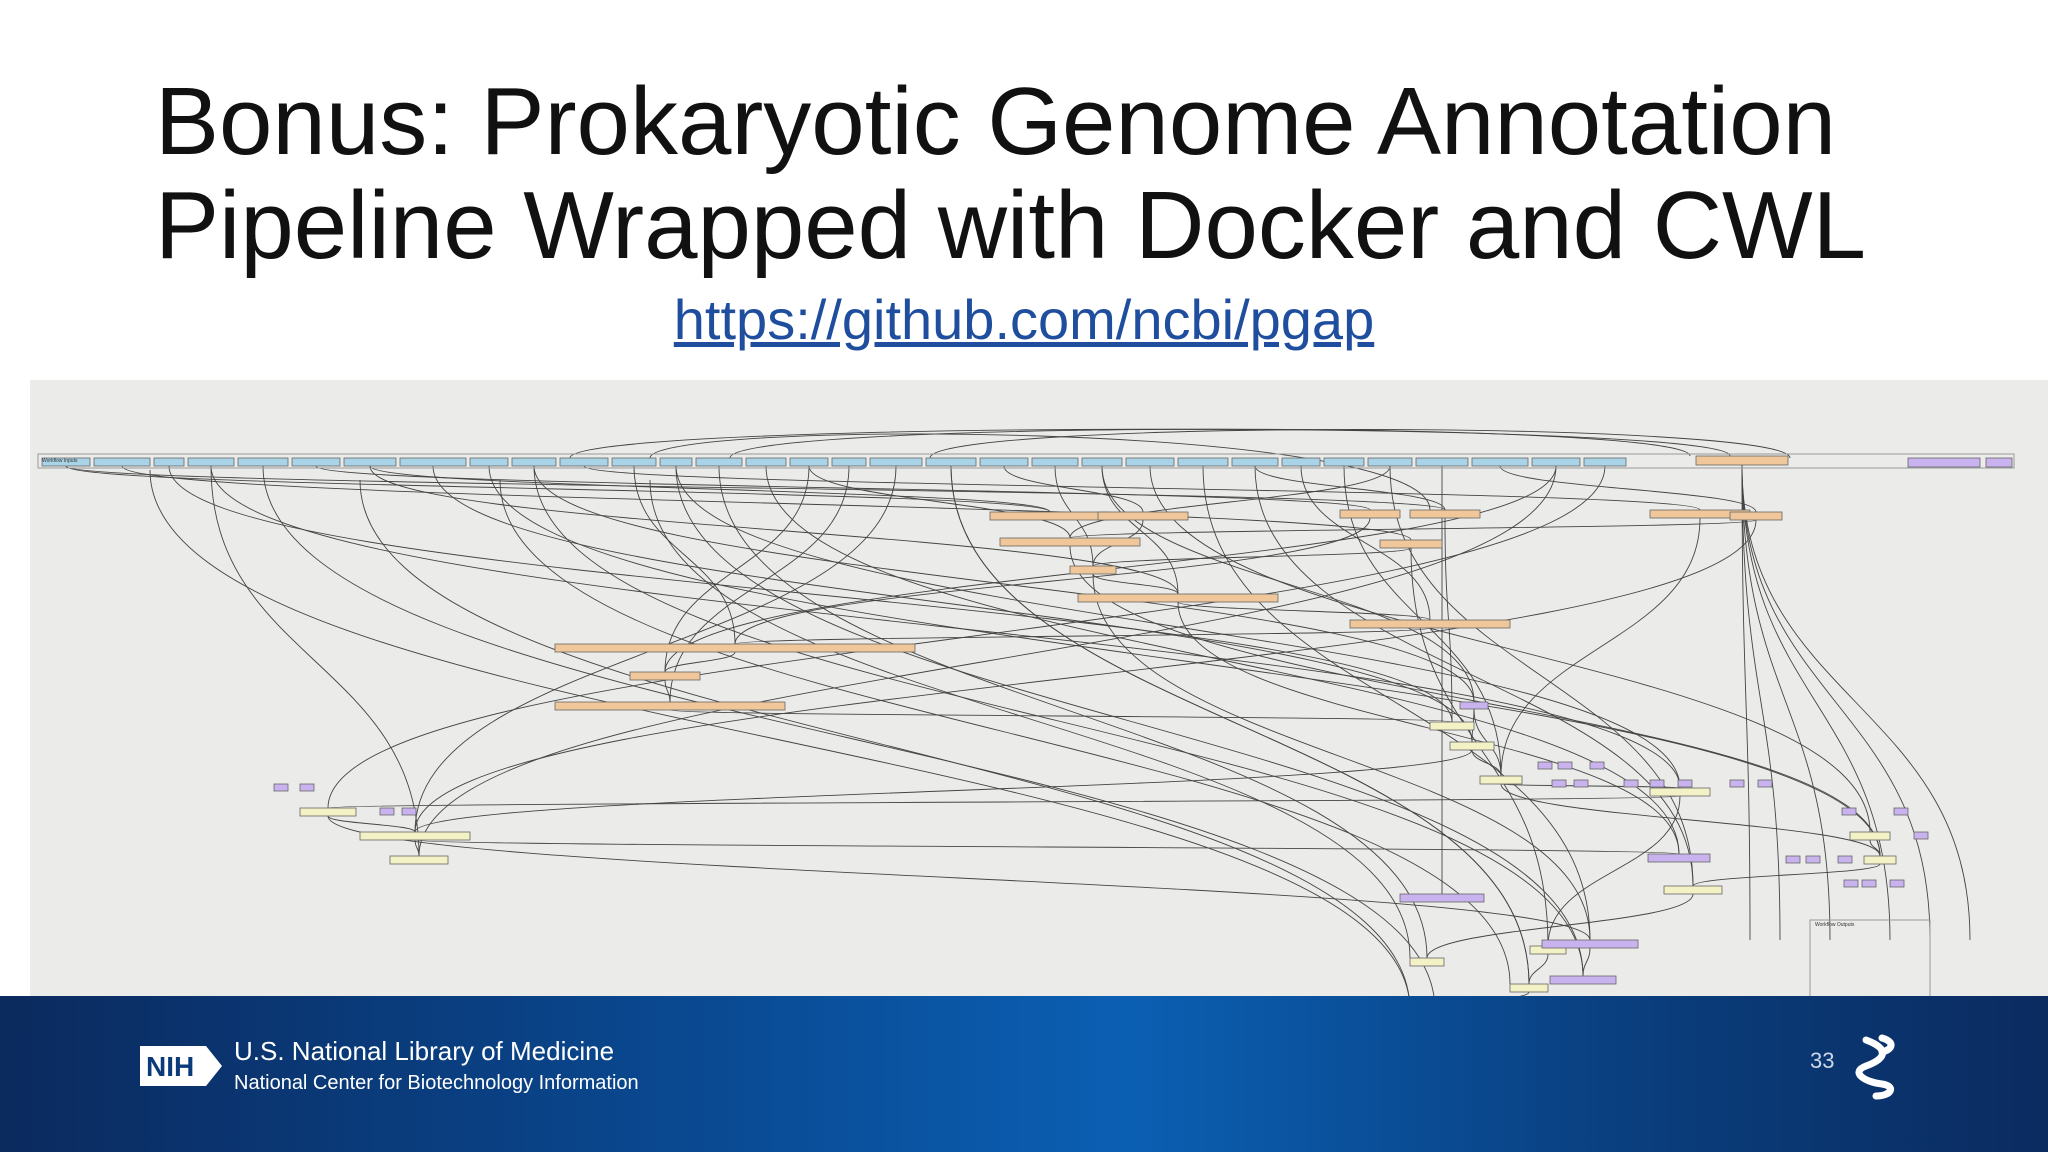 This screenshot has height=1152, width=2048. What do you see at coordinates (1011, 225) in the screenshot?
I see `slide-title-line-2: Pipeline Wrapped with Docker and CWL` at bounding box center [1011, 225].